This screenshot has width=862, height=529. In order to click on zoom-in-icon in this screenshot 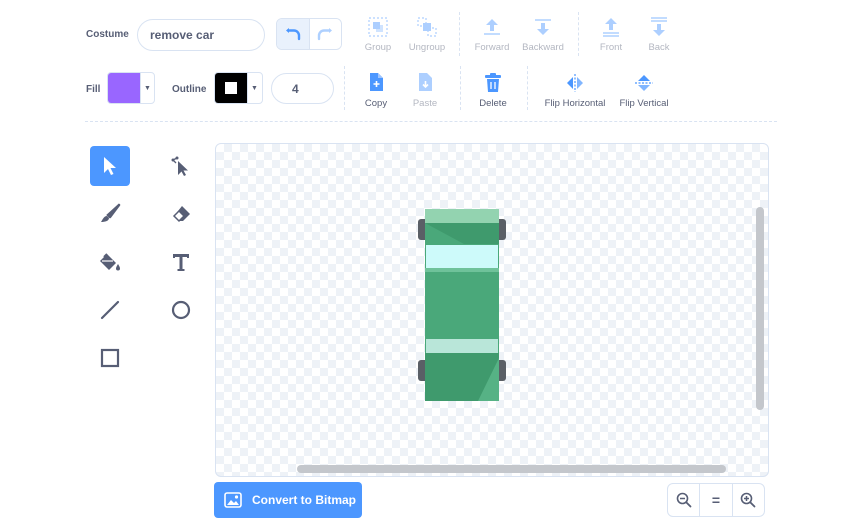, I will do `click(748, 500)`.